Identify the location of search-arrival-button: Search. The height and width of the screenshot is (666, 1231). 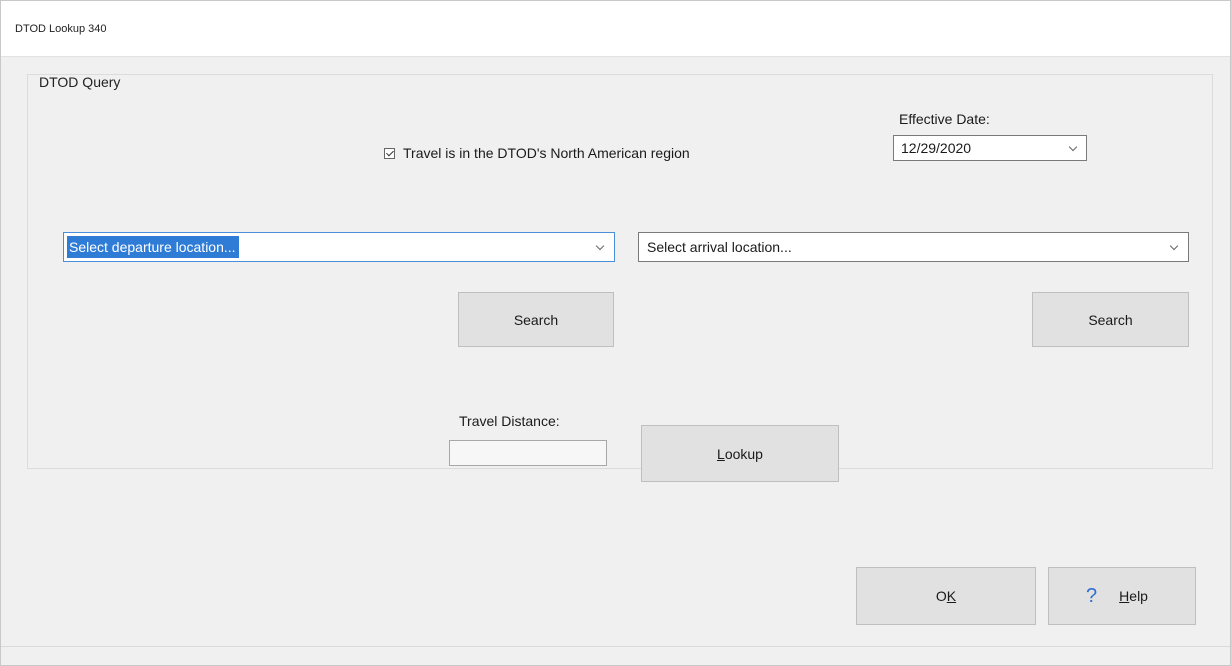
(1110, 319).